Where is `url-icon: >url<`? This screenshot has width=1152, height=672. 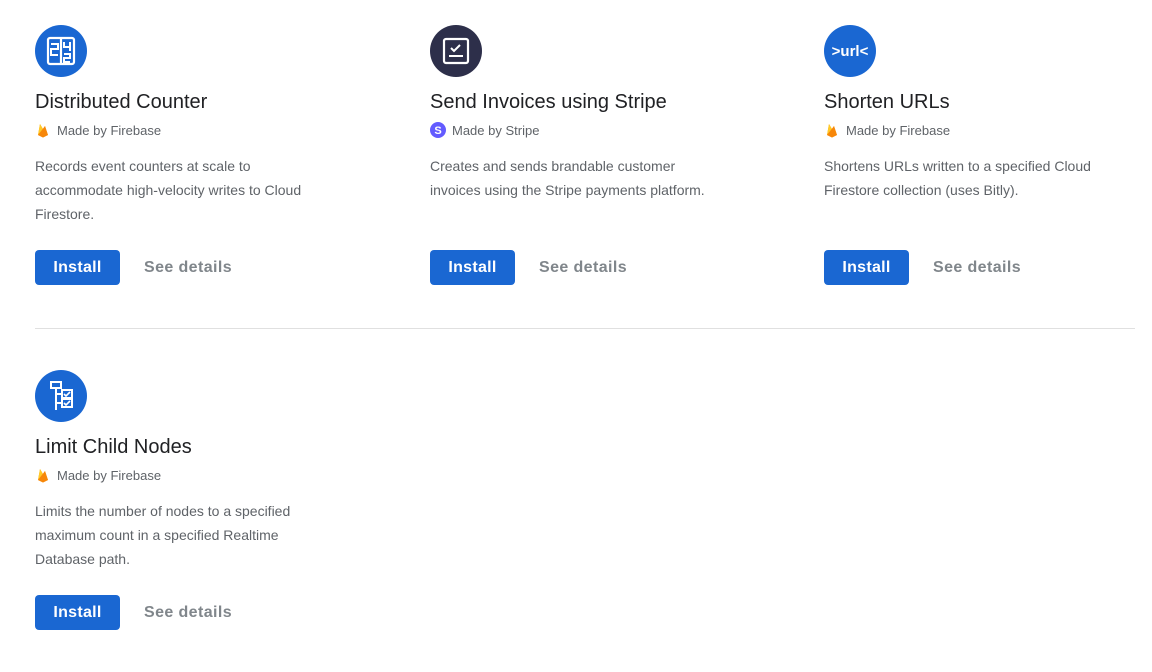 url-icon: >url< is located at coordinates (850, 51).